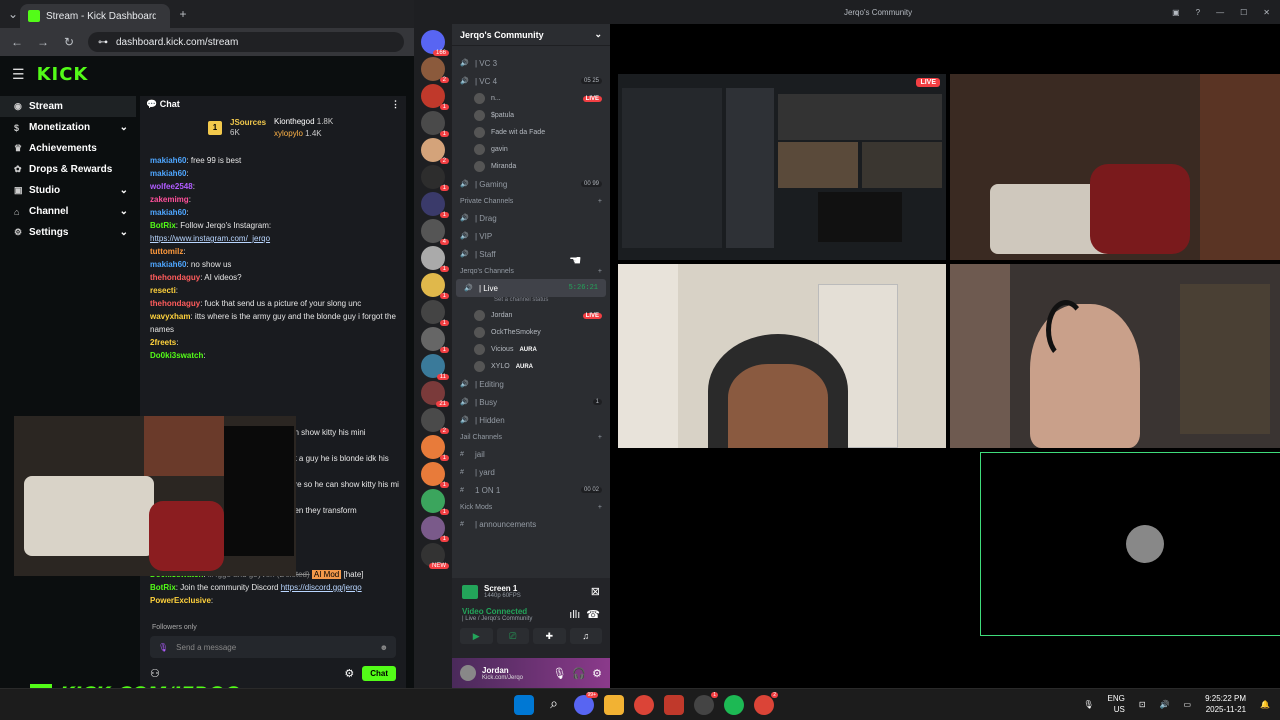 This screenshot has height=720, width=1280. I want to click on channel-category: Jail Channels +, so click(531, 437).